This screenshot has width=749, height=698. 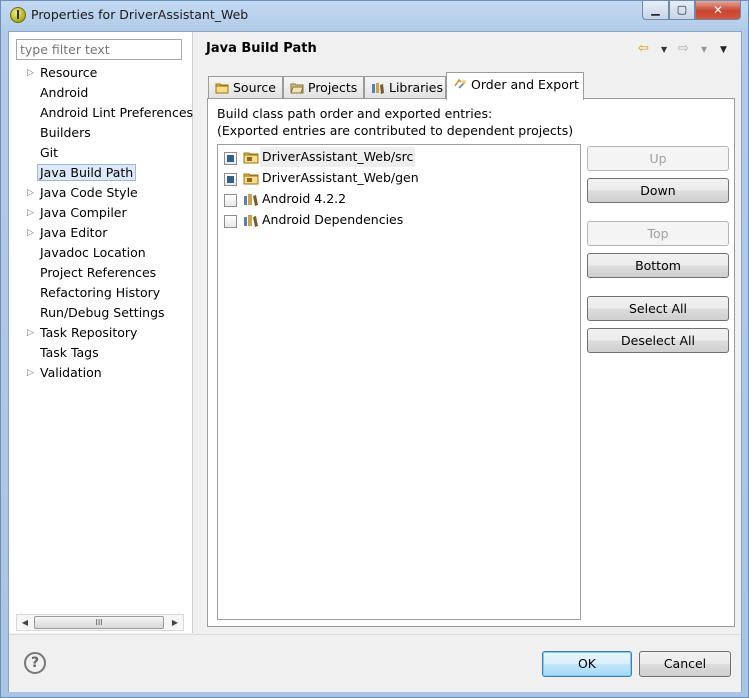 I want to click on tree-item-label: Refactoring History, so click(x=100, y=292).